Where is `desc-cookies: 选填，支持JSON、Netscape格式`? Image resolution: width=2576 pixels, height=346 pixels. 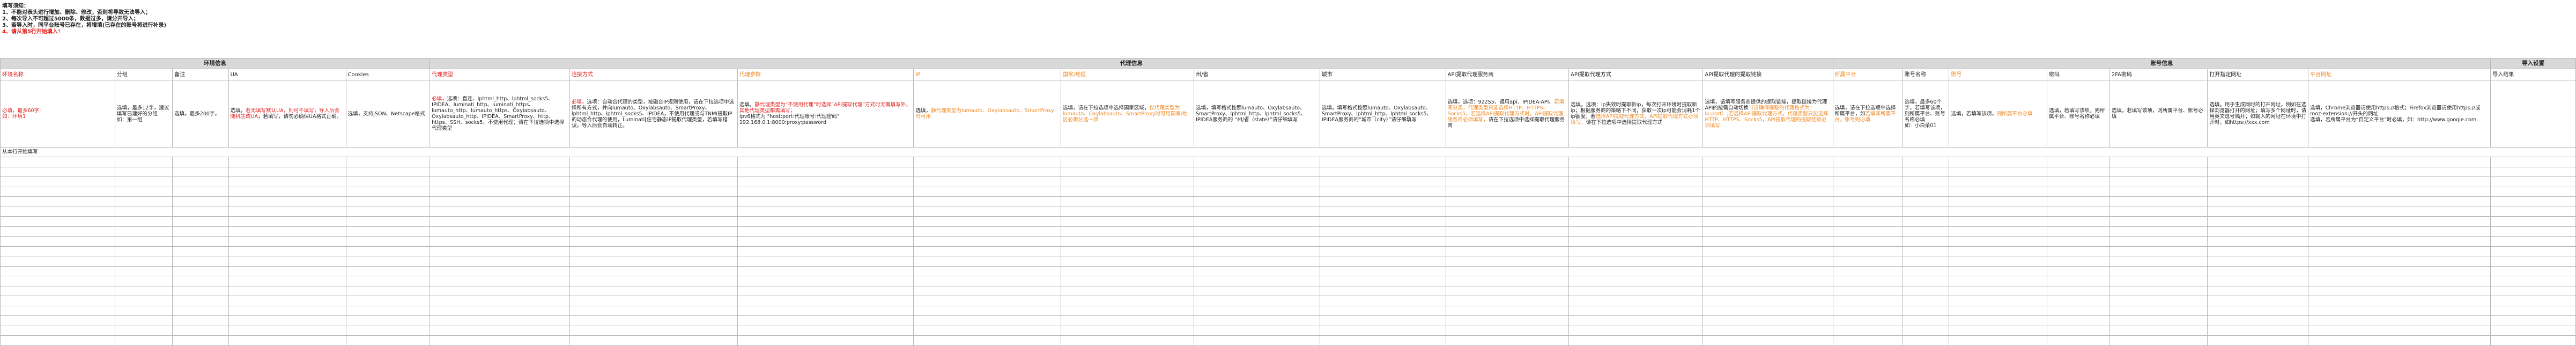
desc-cookies: 选填，支持JSON、Netscape格式 is located at coordinates (388, 114).